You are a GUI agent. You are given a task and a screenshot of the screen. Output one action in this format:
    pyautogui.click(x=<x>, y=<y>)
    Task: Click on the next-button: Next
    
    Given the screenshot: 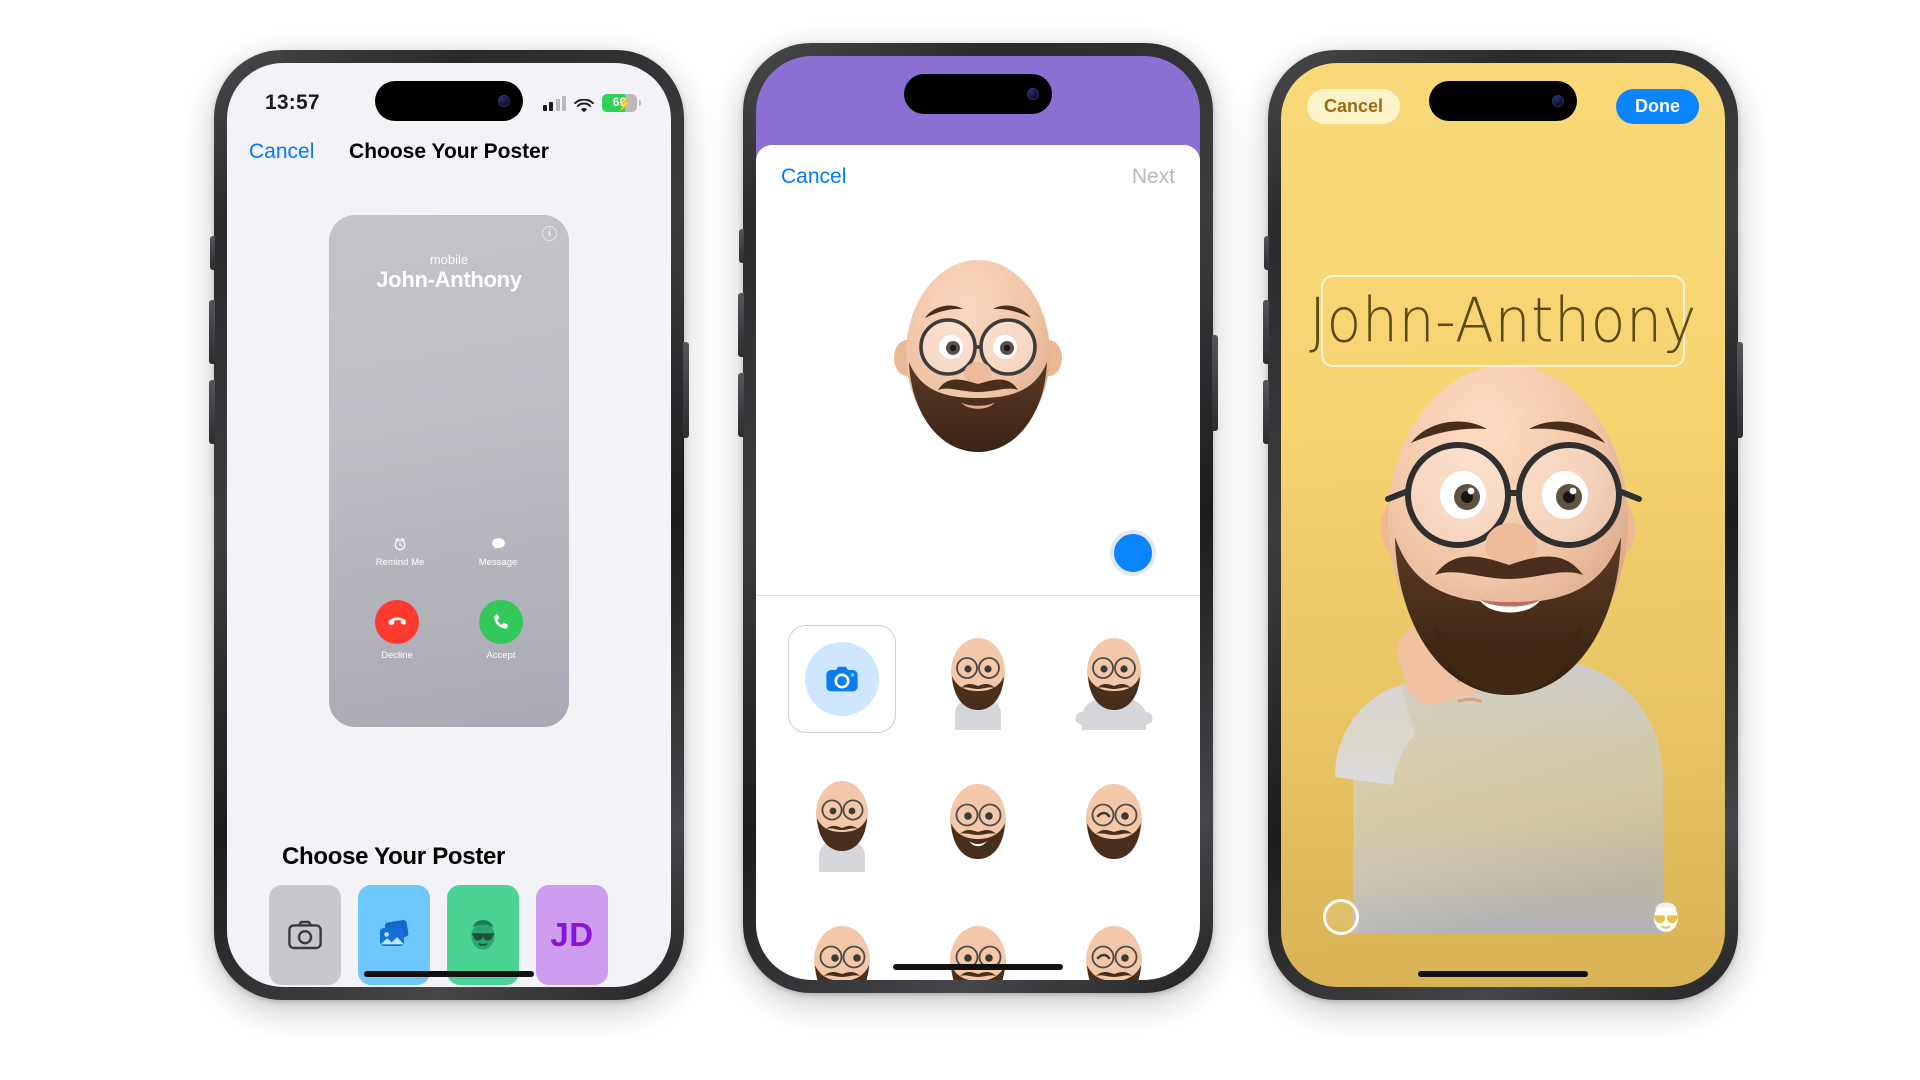 What is the action you would take?
    pyautogui.click(x=1153, y=177)
    